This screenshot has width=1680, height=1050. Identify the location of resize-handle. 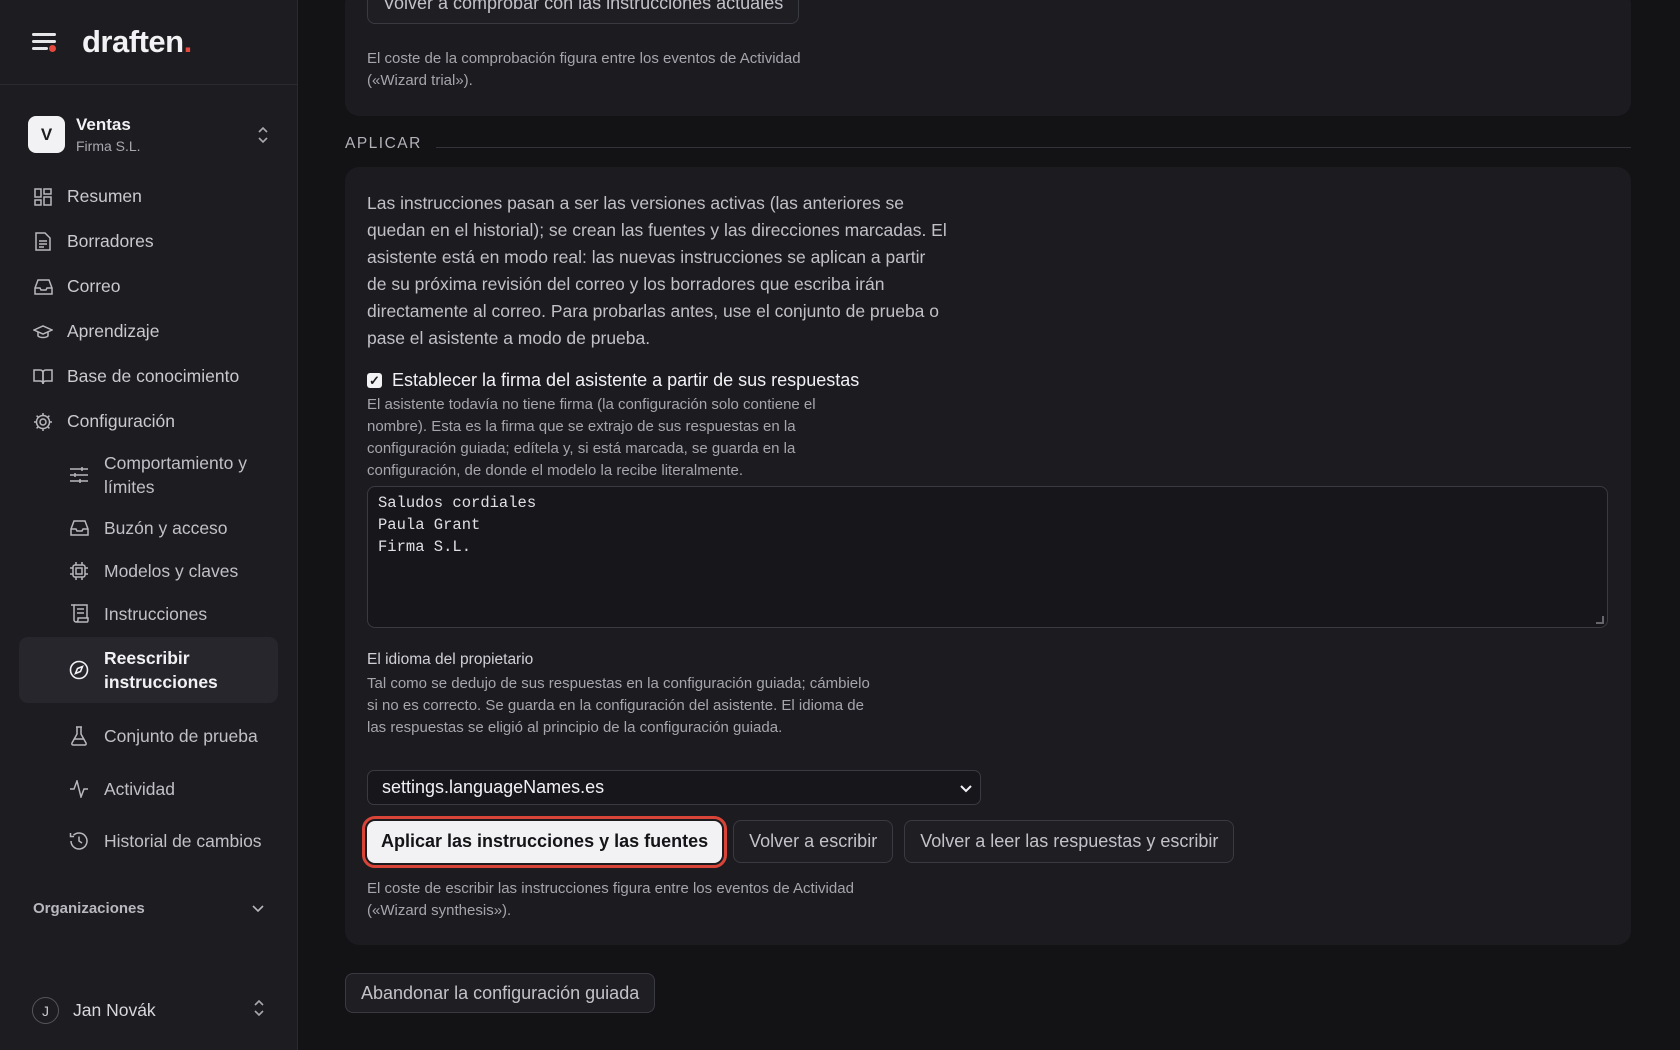
(1600, 620).